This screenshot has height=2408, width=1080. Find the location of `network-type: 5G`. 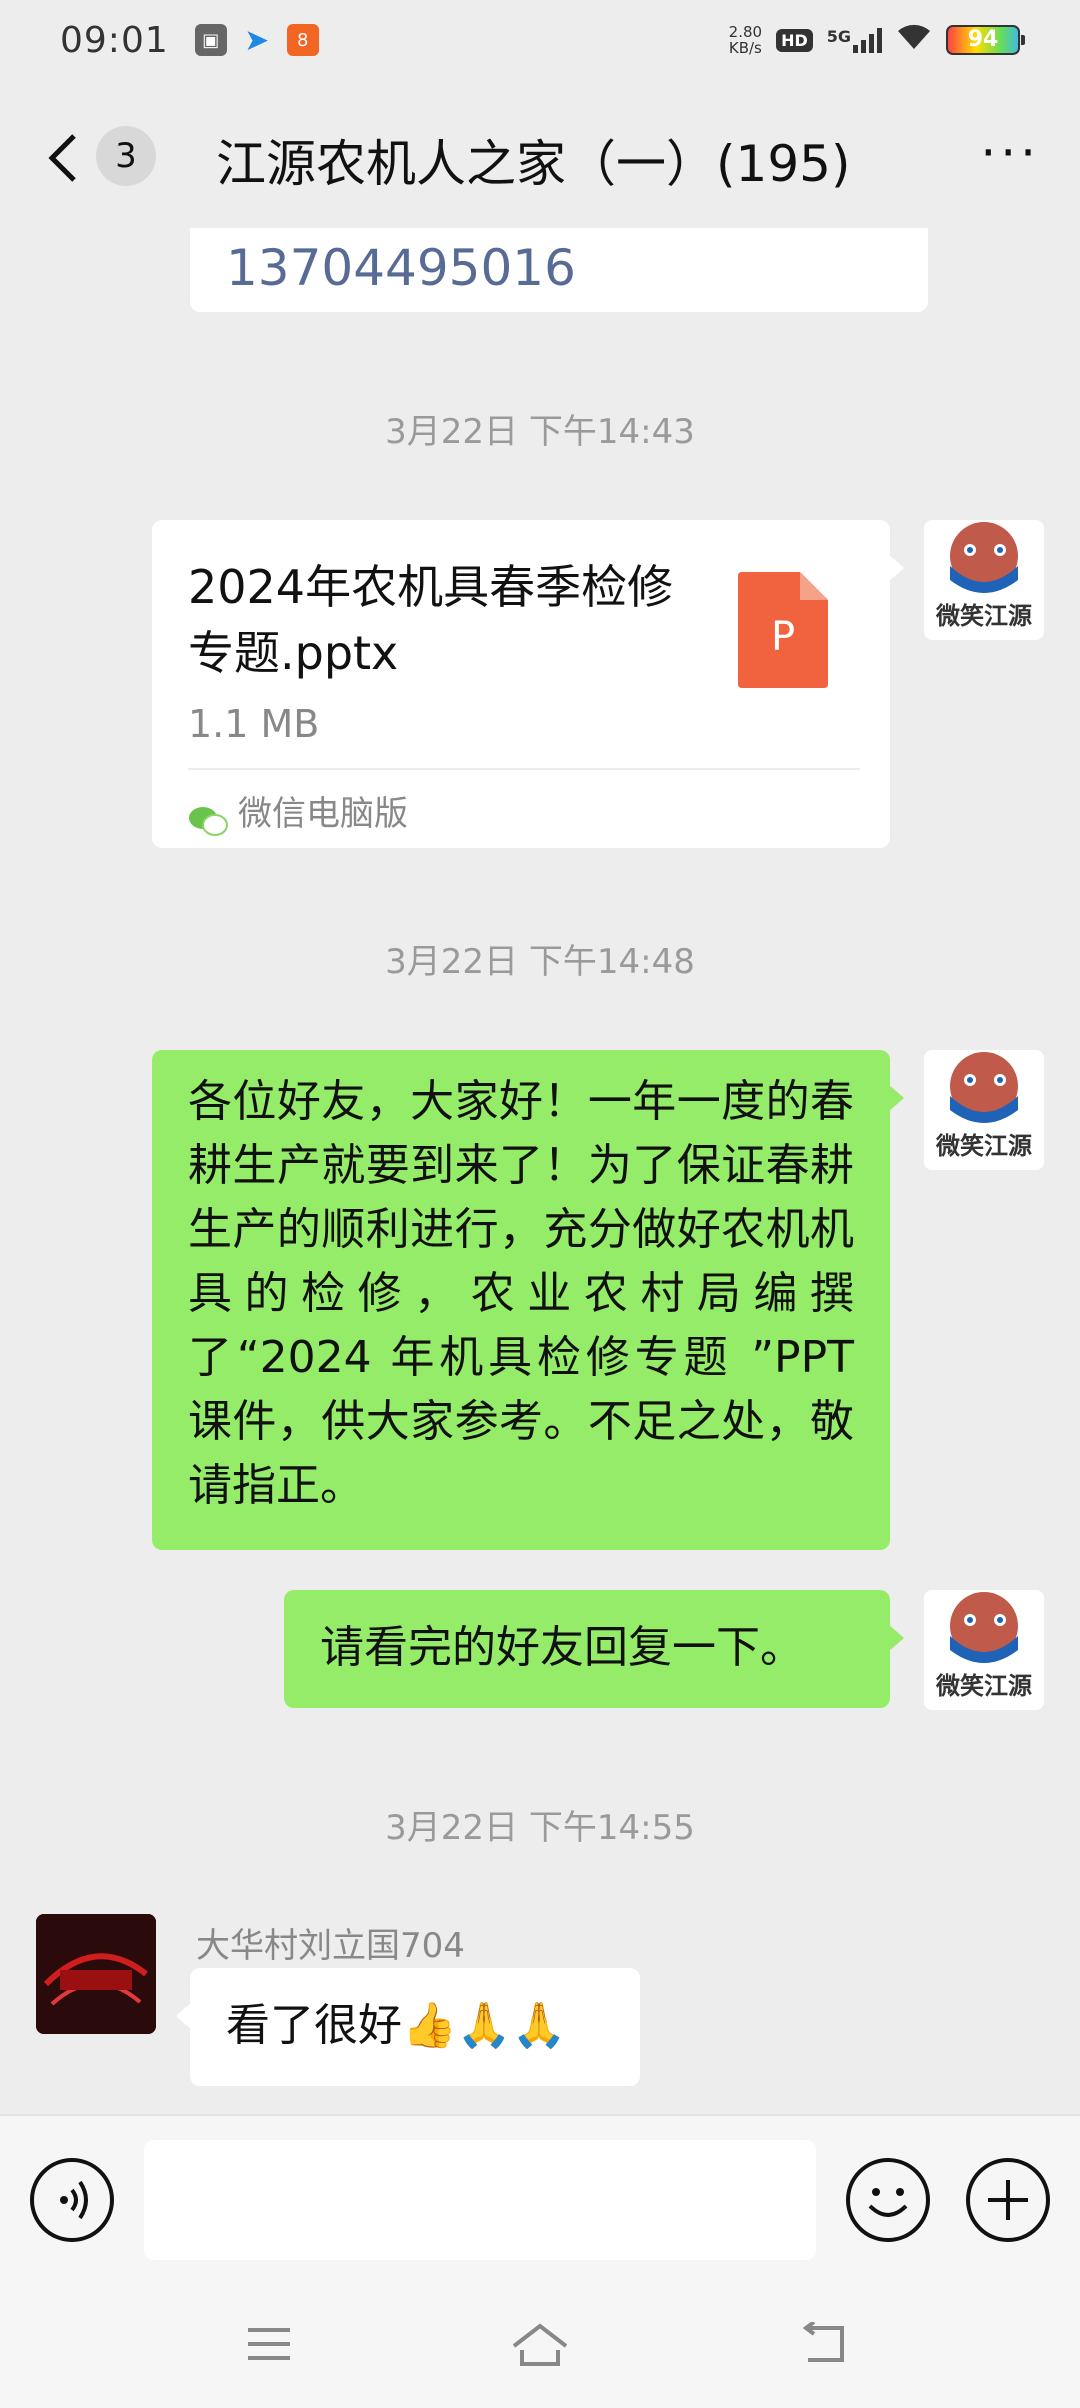

network-type: 5G is located at coordinates (838, 36).